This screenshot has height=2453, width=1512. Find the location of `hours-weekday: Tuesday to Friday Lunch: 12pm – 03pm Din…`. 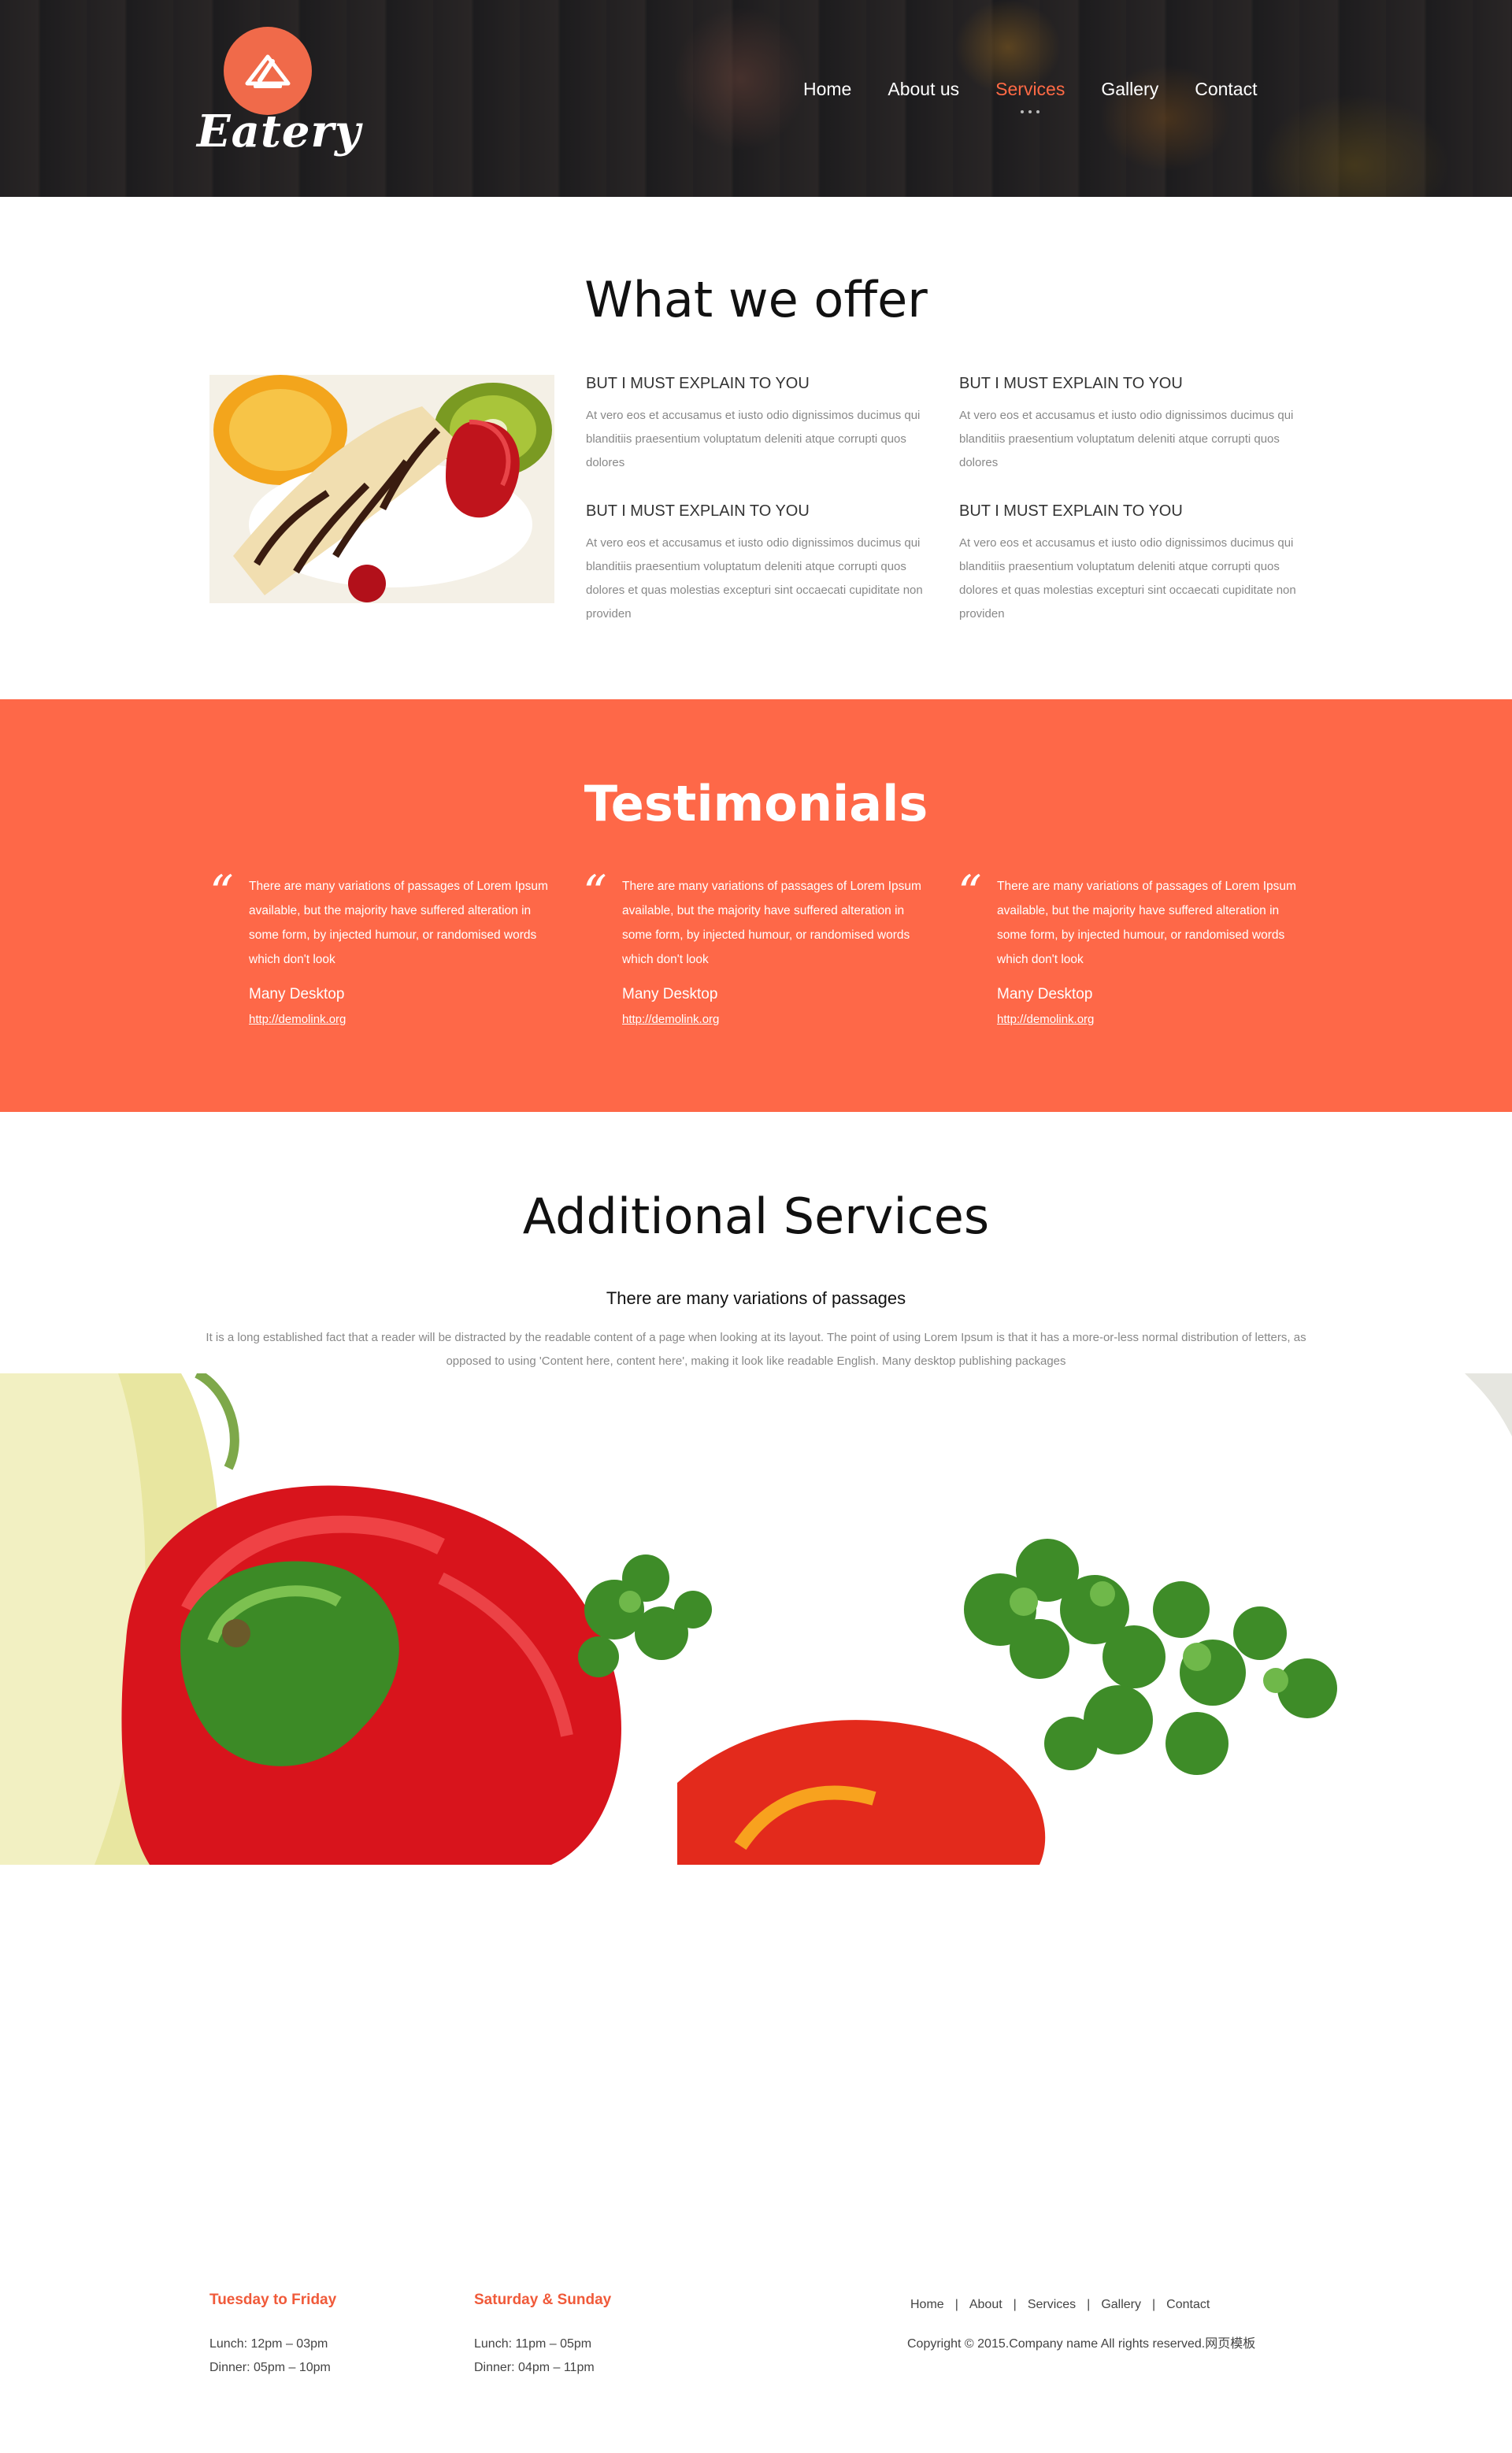

hours-weekday: Tuesday to Friday Lunch: 12pm – 03pm Din… is located at coordinates (327, 2336).